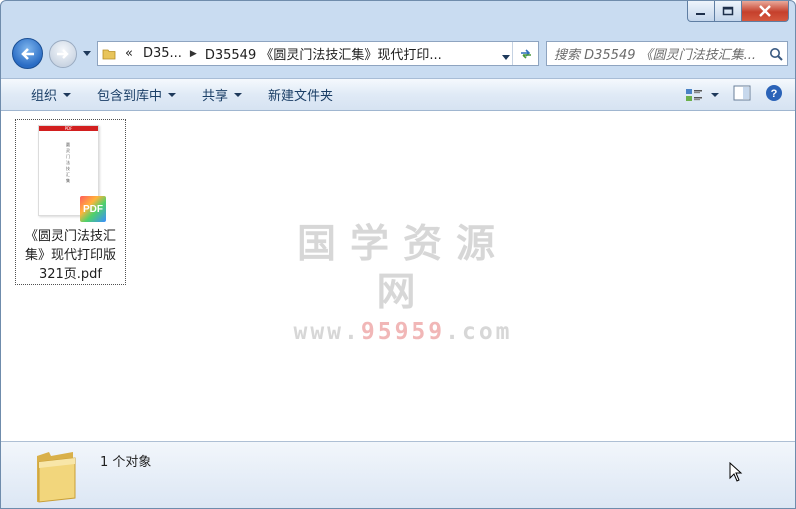 The width and height of the screenshot is (796, 509). Describe the element at coordinates (327, 332) in the screenshot. I see `watermark-url-prefix: www.` at that location.